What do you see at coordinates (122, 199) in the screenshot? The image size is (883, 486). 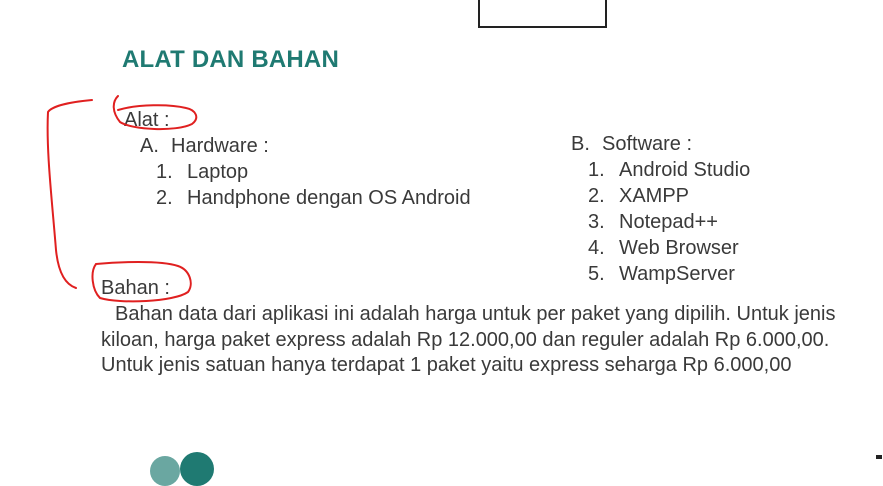 I see `red-annotation` at bounding box center [122, 199].